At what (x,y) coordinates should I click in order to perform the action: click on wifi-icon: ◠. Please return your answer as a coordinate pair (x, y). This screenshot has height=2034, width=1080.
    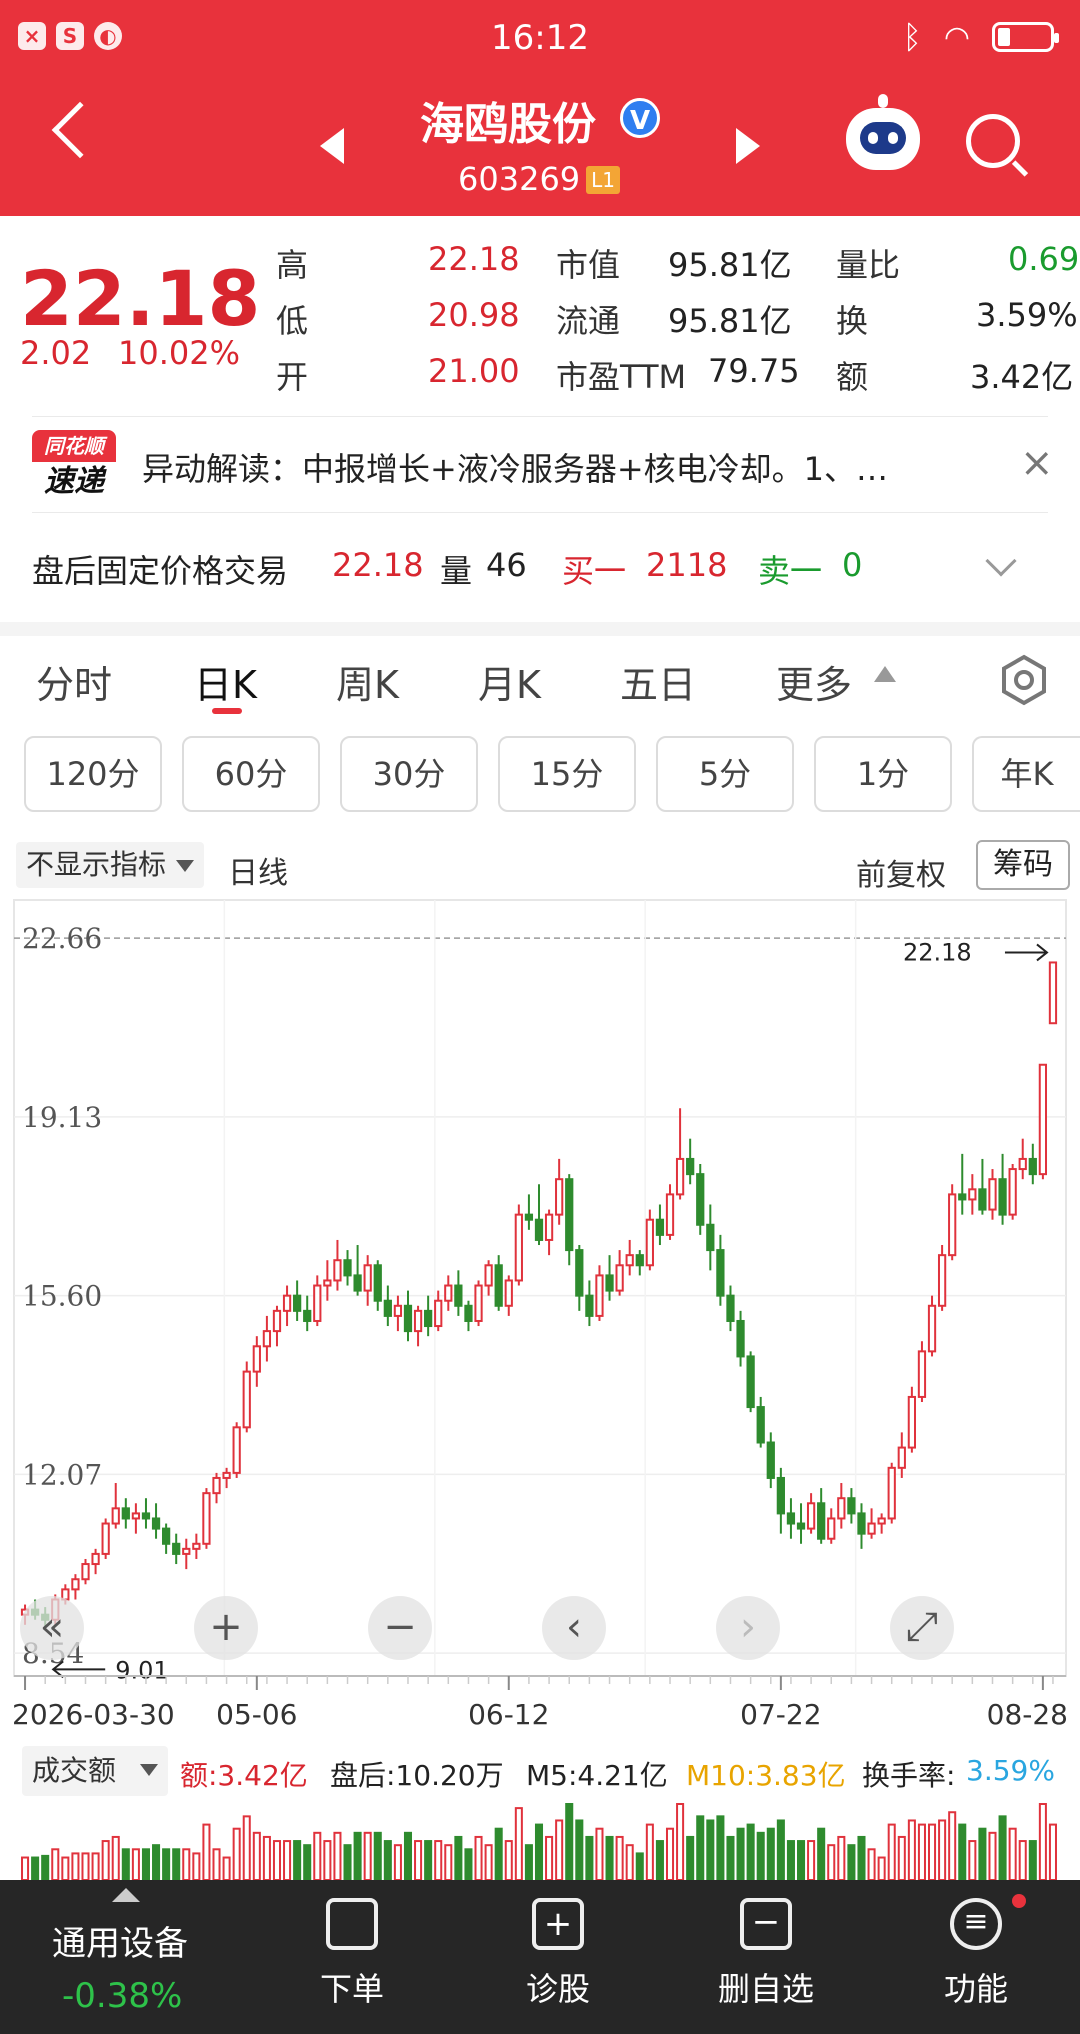
    Looking at the image, I should click on (956, 37).